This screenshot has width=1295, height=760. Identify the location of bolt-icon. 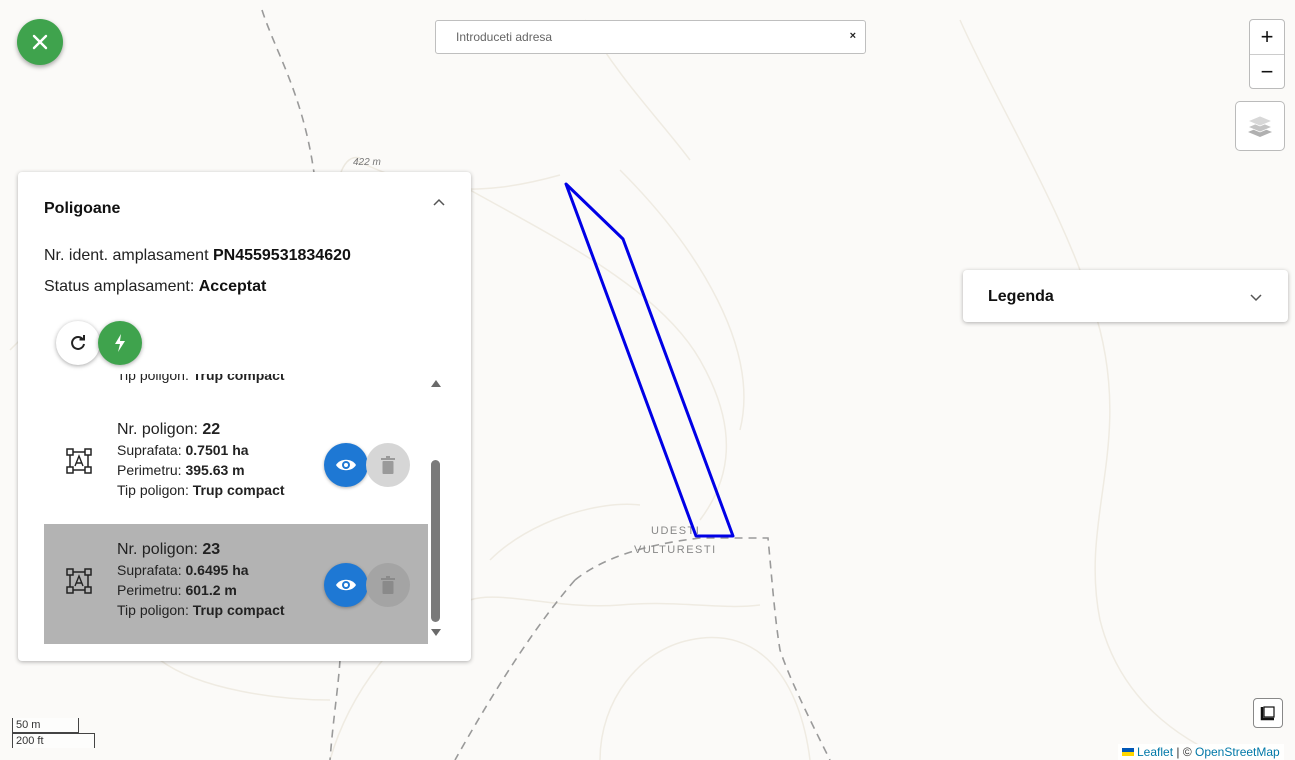
(120, 343).